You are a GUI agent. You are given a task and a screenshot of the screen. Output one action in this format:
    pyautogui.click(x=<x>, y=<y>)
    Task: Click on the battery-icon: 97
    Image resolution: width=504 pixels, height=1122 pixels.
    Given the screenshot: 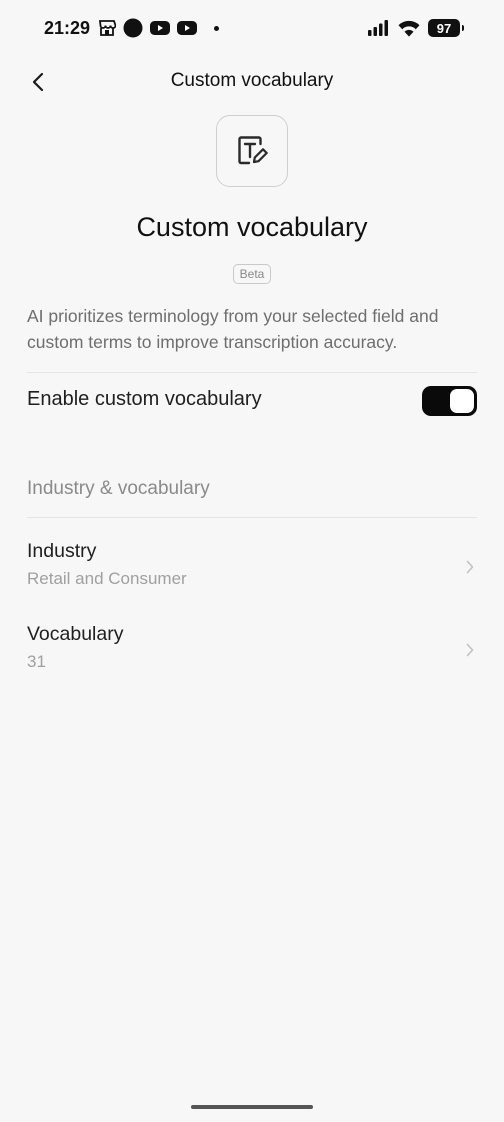 What is the action you would take?
    pyautogui.click(x=446, y=28)
    